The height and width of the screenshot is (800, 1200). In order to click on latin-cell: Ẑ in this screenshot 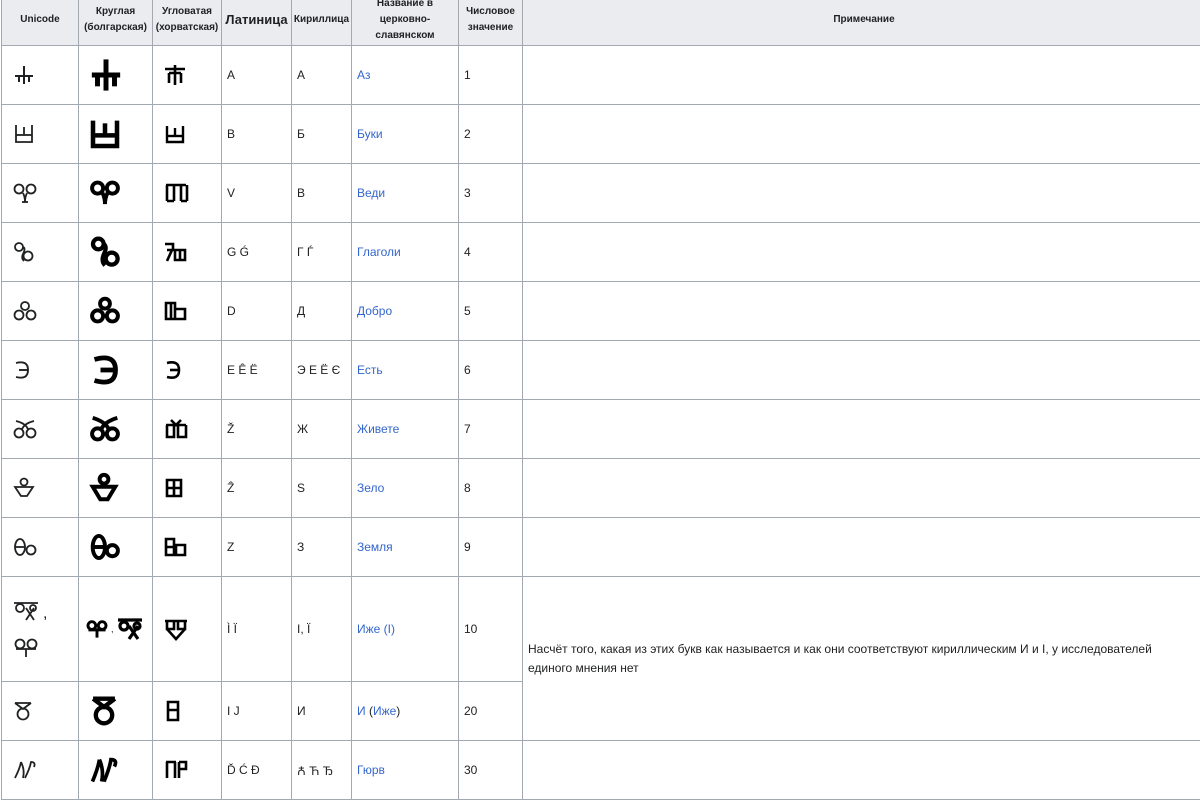, I will do `click(257, 488)`.